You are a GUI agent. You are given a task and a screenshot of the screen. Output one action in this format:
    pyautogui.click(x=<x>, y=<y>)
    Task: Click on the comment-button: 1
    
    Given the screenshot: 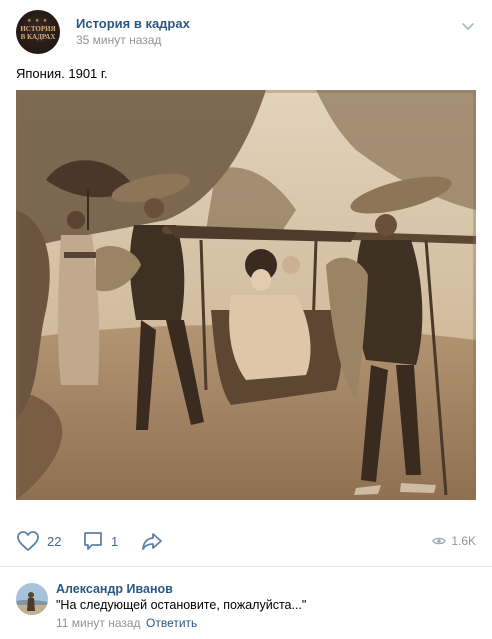 What is the action you would take?
    pyautogui.click(x=100, y=541)
    